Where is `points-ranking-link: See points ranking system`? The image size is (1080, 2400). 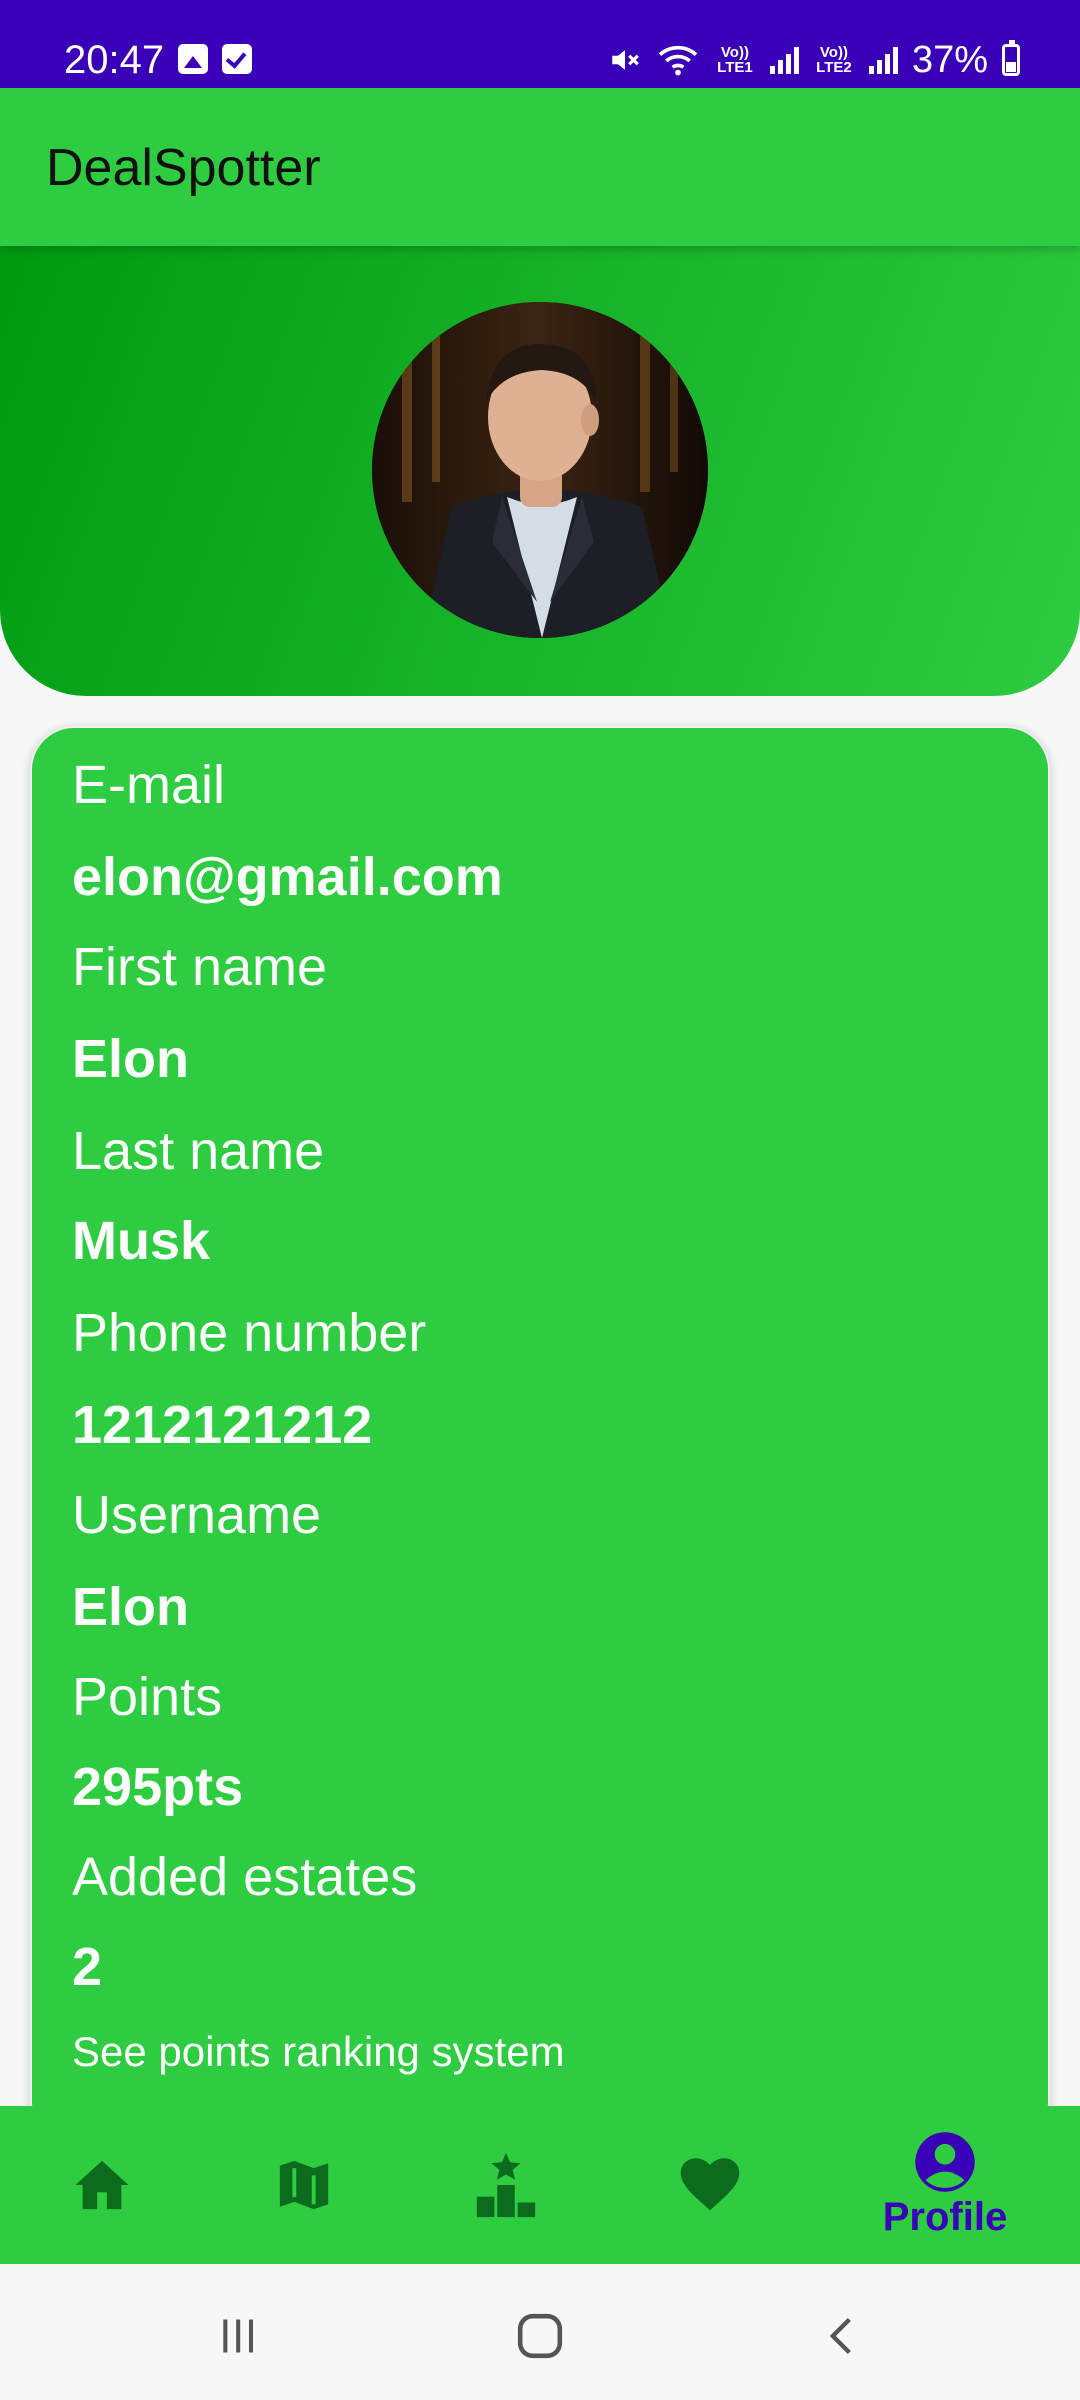 points-ranking-link: See points ranking system is located at coordinates (318, 2052).